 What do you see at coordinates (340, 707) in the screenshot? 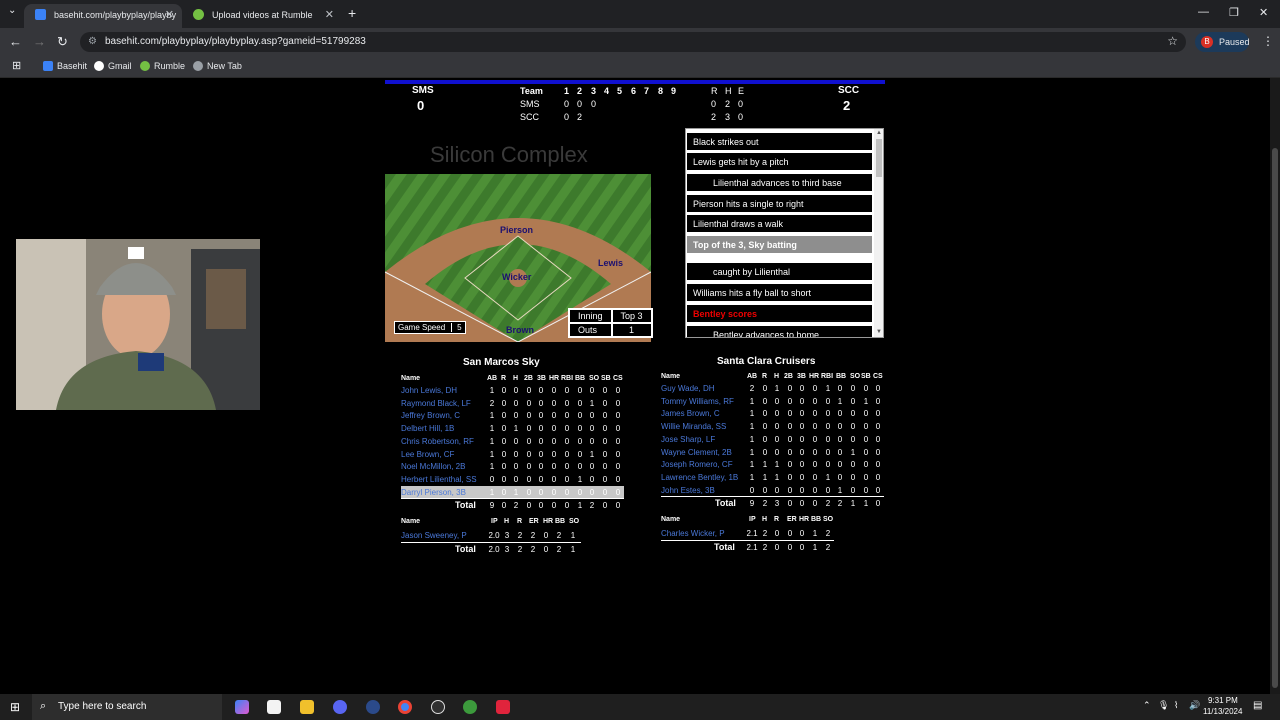
I see `discord-icon` at bounding box center [340, 707].